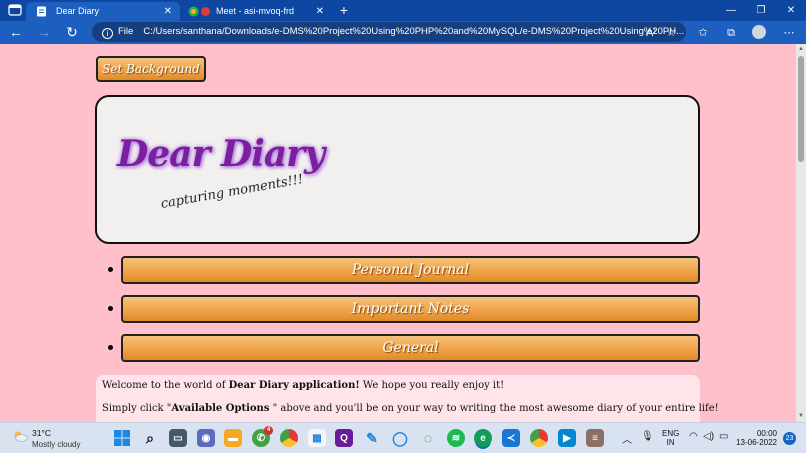  What do you see at coordinates (671, 33) in the screenshot?
I see `add-favorite-icon: ☆` at bounding box center [671, 33].